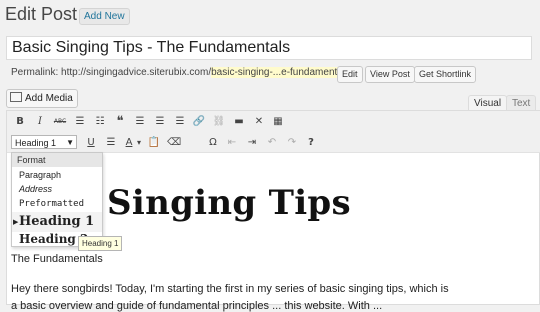 This screenshot has height=312, width=540. I want to click on italic-icon: I, so click(40, 122).